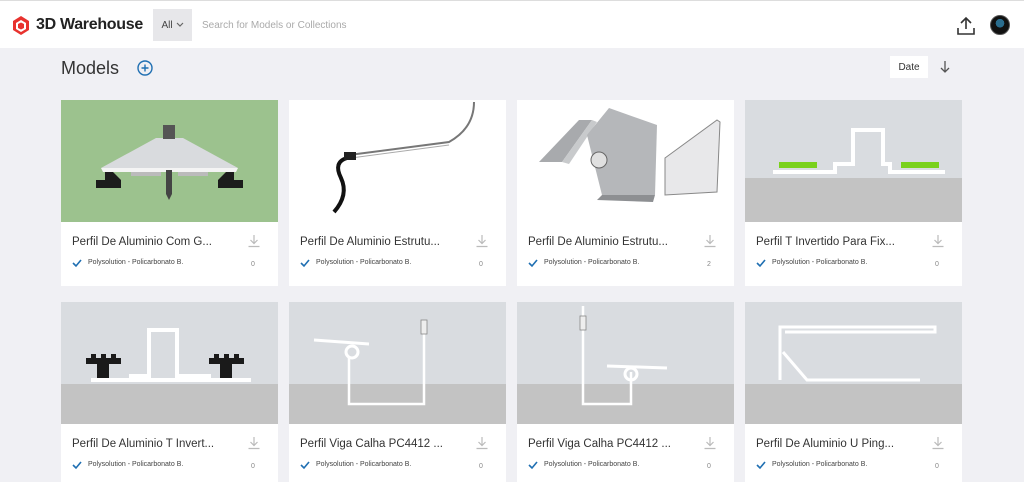 This screenshot has height=482, width=1024. Describe the element at coordinates (966, 26) in the screenshot. I see `upload-icon` at that location.